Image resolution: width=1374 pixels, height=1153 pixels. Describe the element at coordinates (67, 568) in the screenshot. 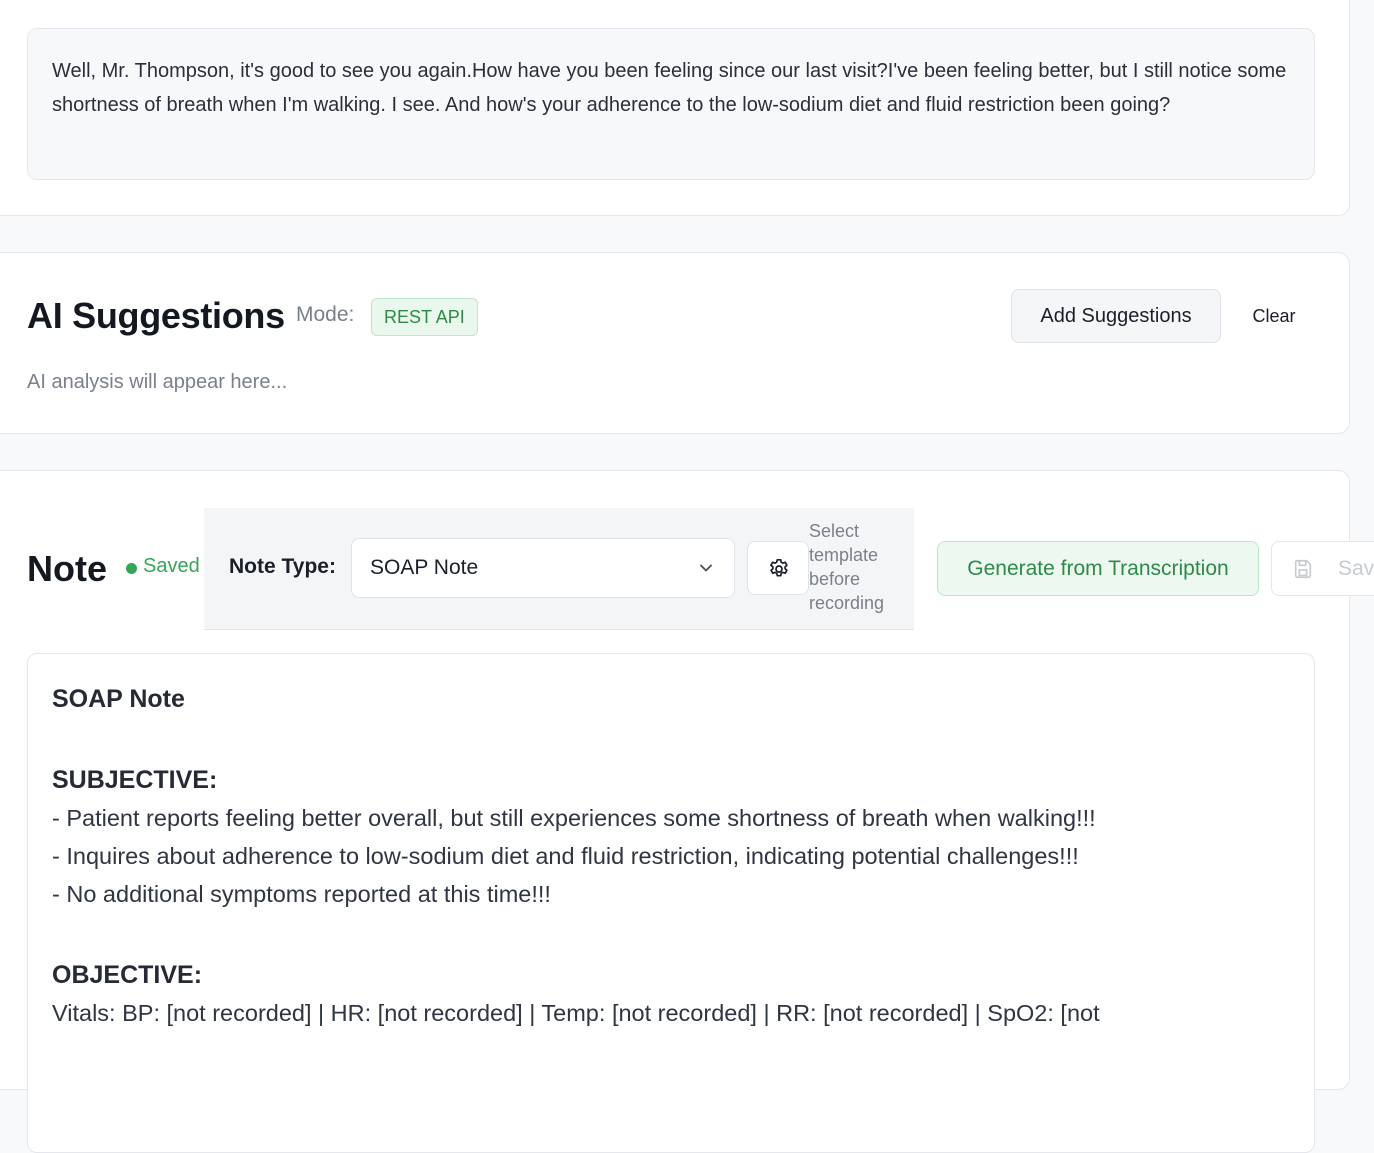

I see `note-title: Note` at that location.